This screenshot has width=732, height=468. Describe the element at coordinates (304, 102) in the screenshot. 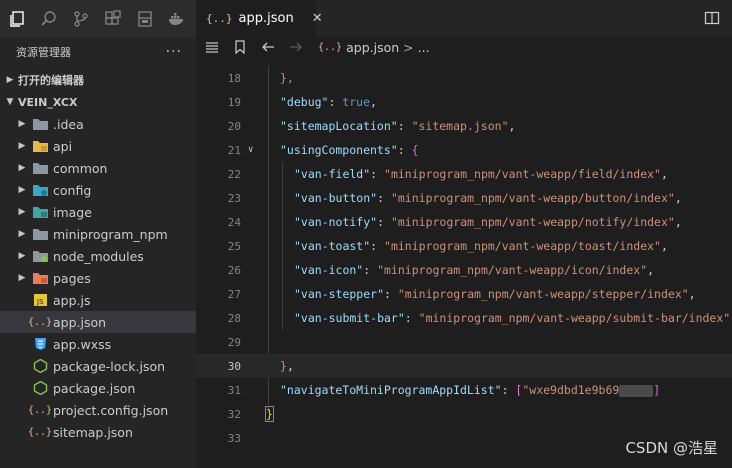

I see `json-key: "debug"` at that location.